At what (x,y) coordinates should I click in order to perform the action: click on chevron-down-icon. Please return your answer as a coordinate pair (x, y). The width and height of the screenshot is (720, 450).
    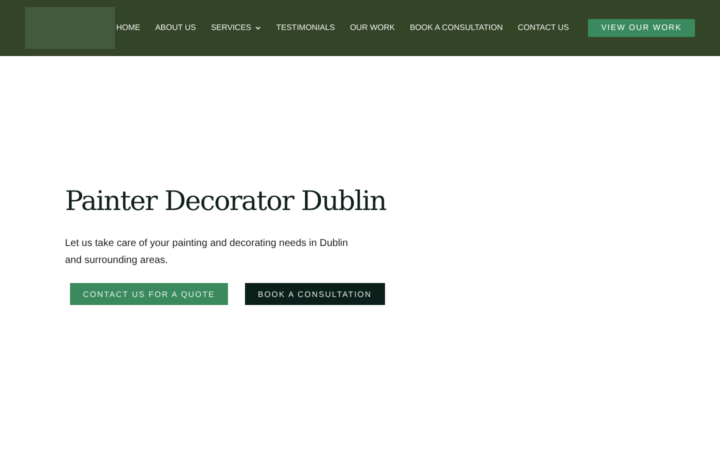
    Looking at the image, I should click on (258, 28).